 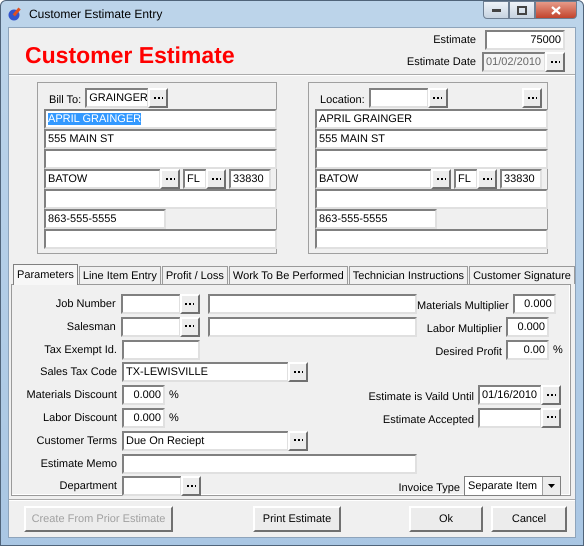 I want to click on caret-icon, so click(x=551, y=486).